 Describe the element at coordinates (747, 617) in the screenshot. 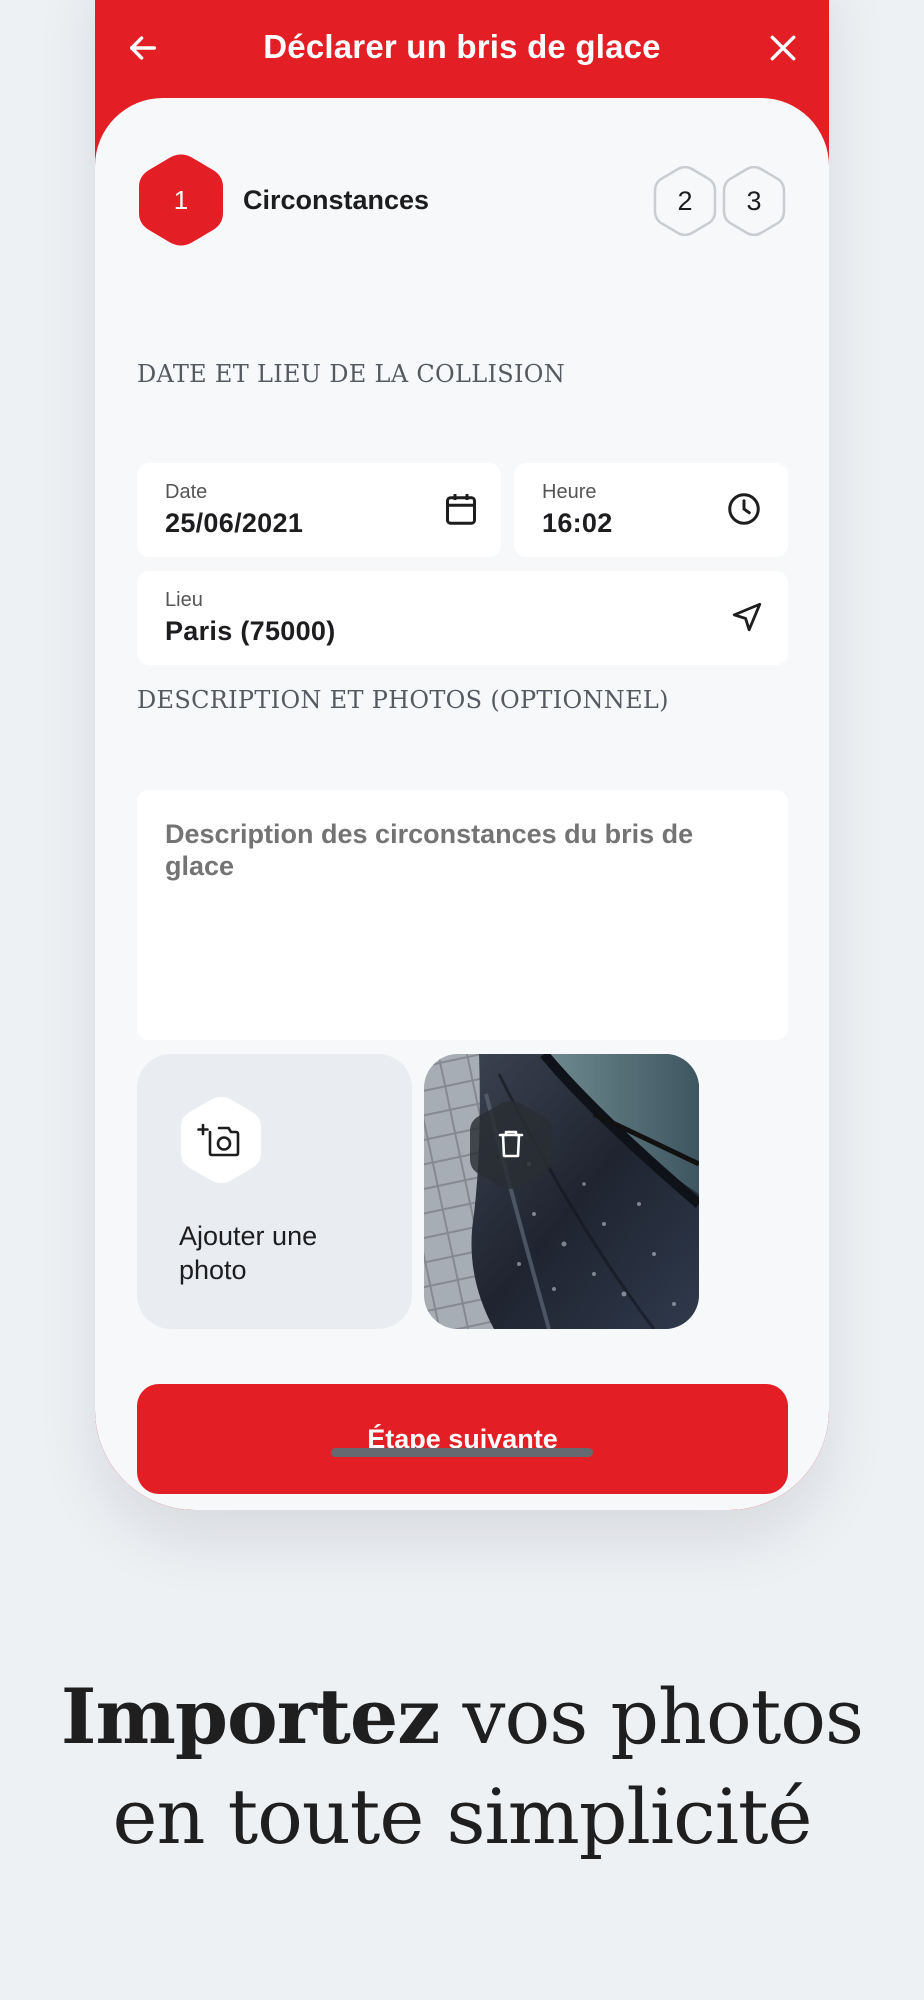

I see `navigation-arrow-icon` at that location.